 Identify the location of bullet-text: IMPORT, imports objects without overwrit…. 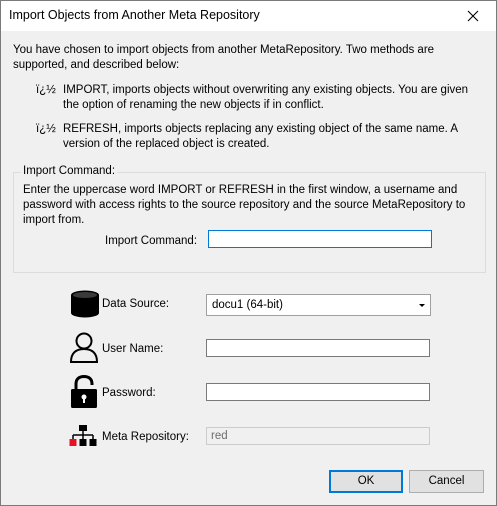
(266, 97).